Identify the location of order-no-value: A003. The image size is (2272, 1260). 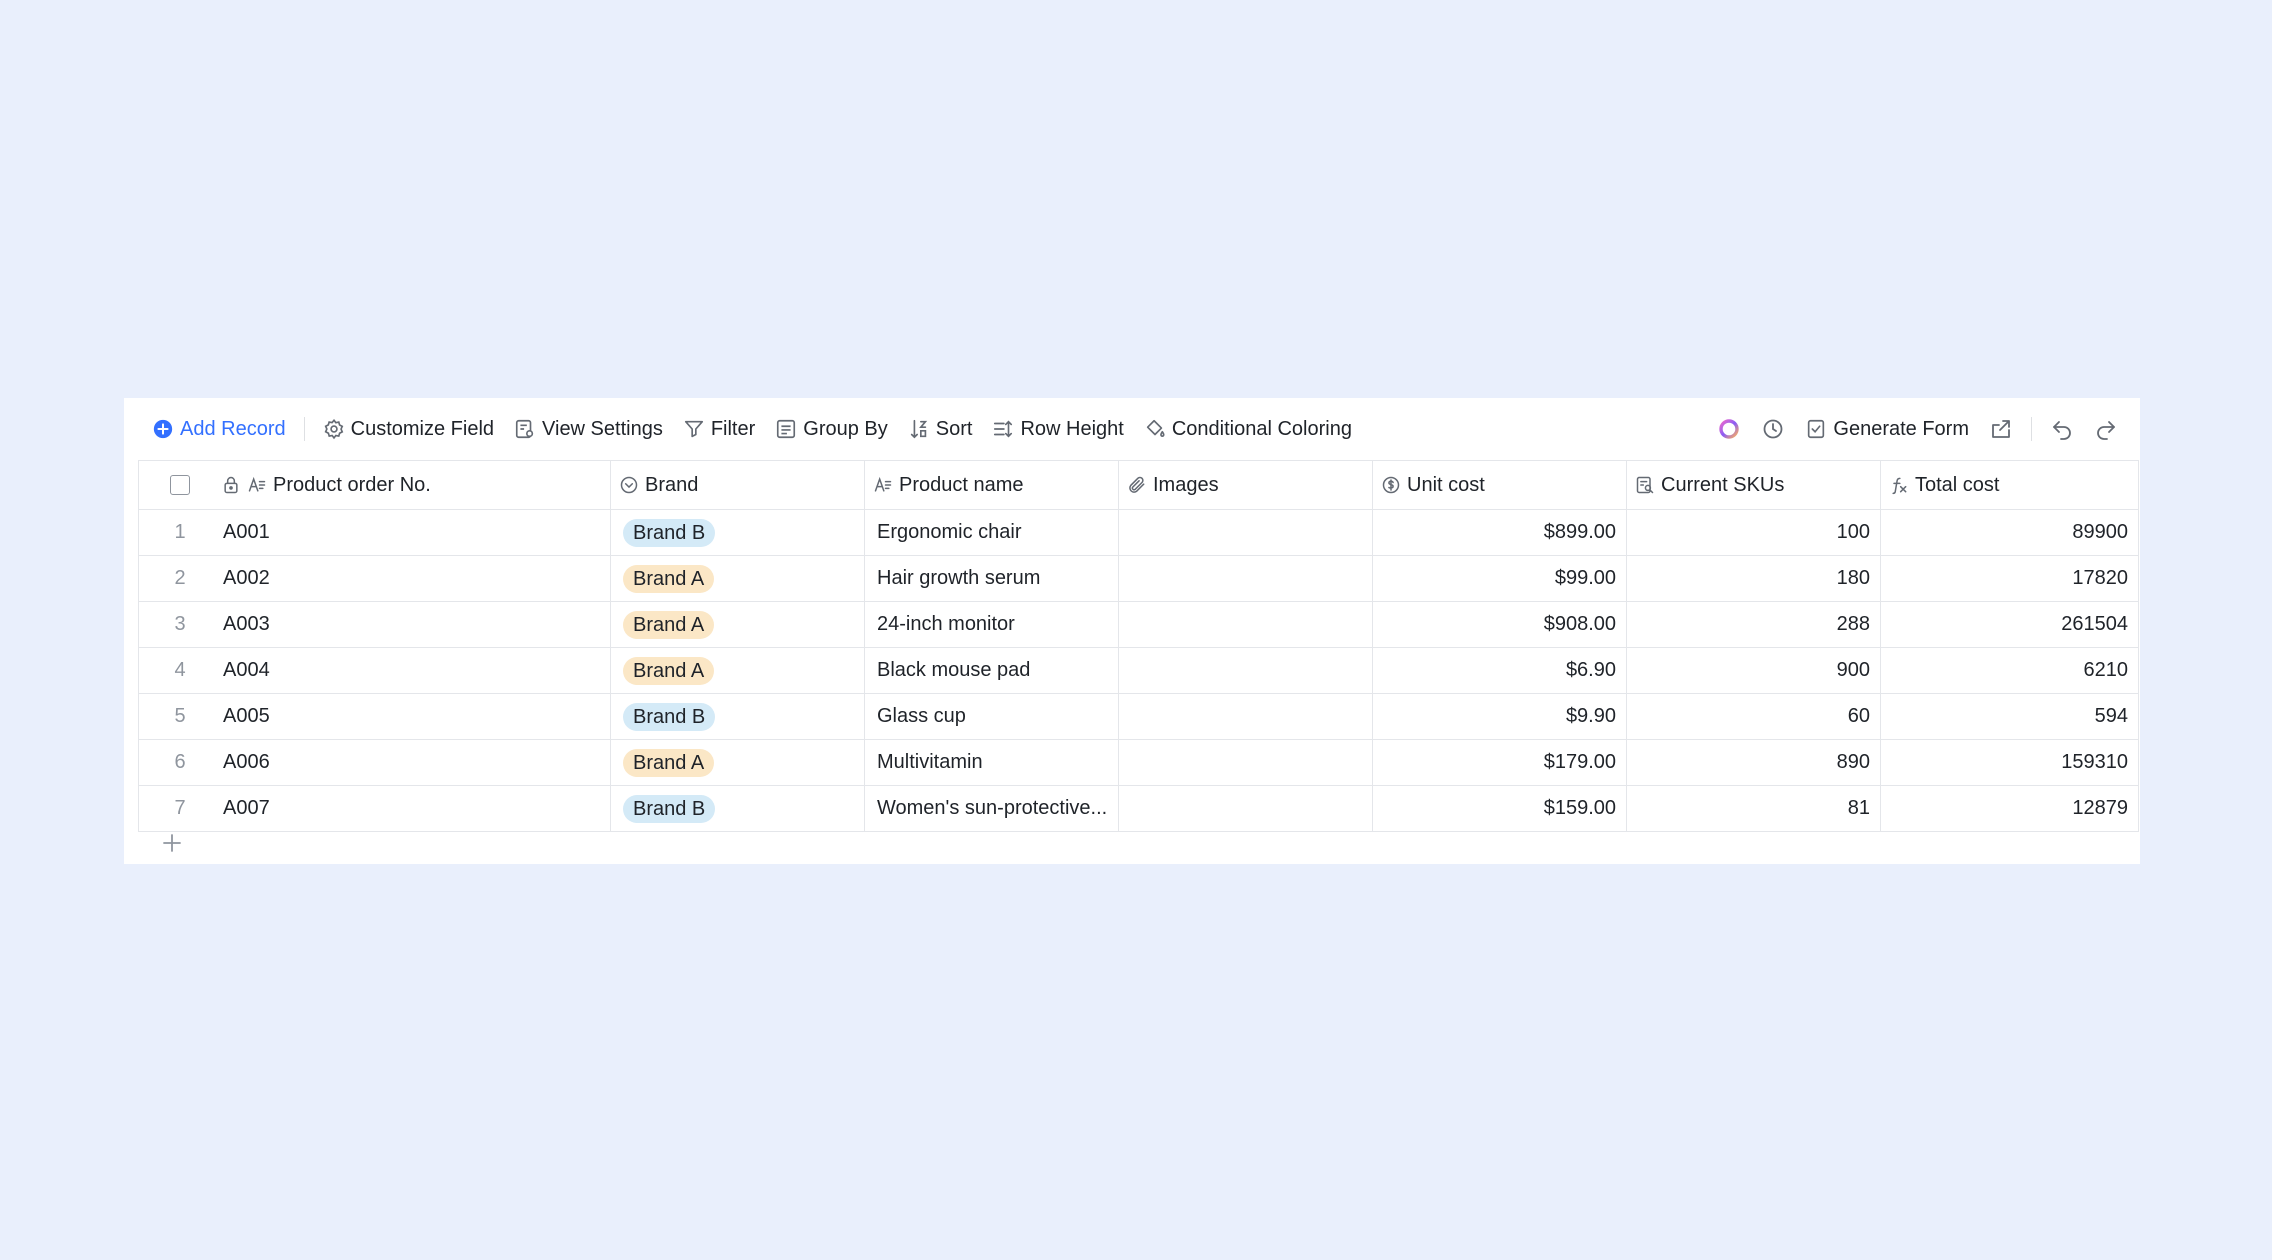
(246, 624).